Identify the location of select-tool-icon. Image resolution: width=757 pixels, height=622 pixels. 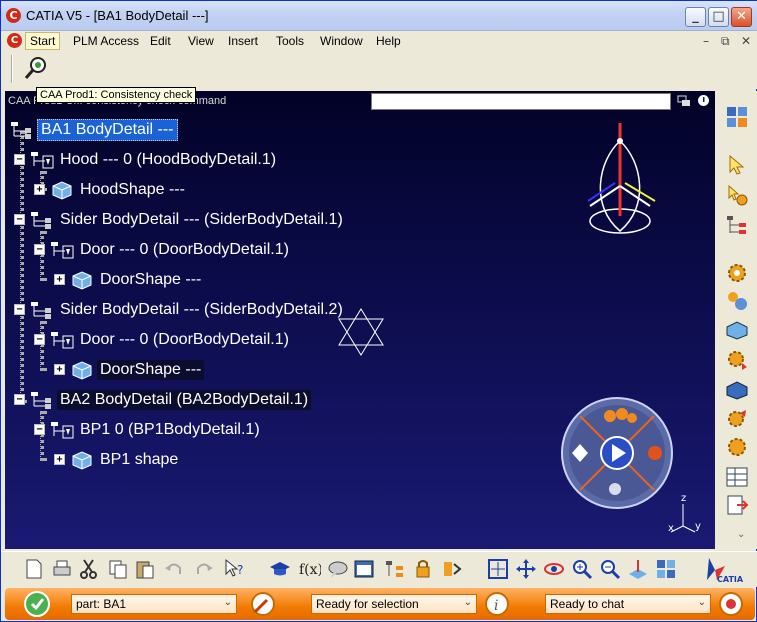
(263, 604).